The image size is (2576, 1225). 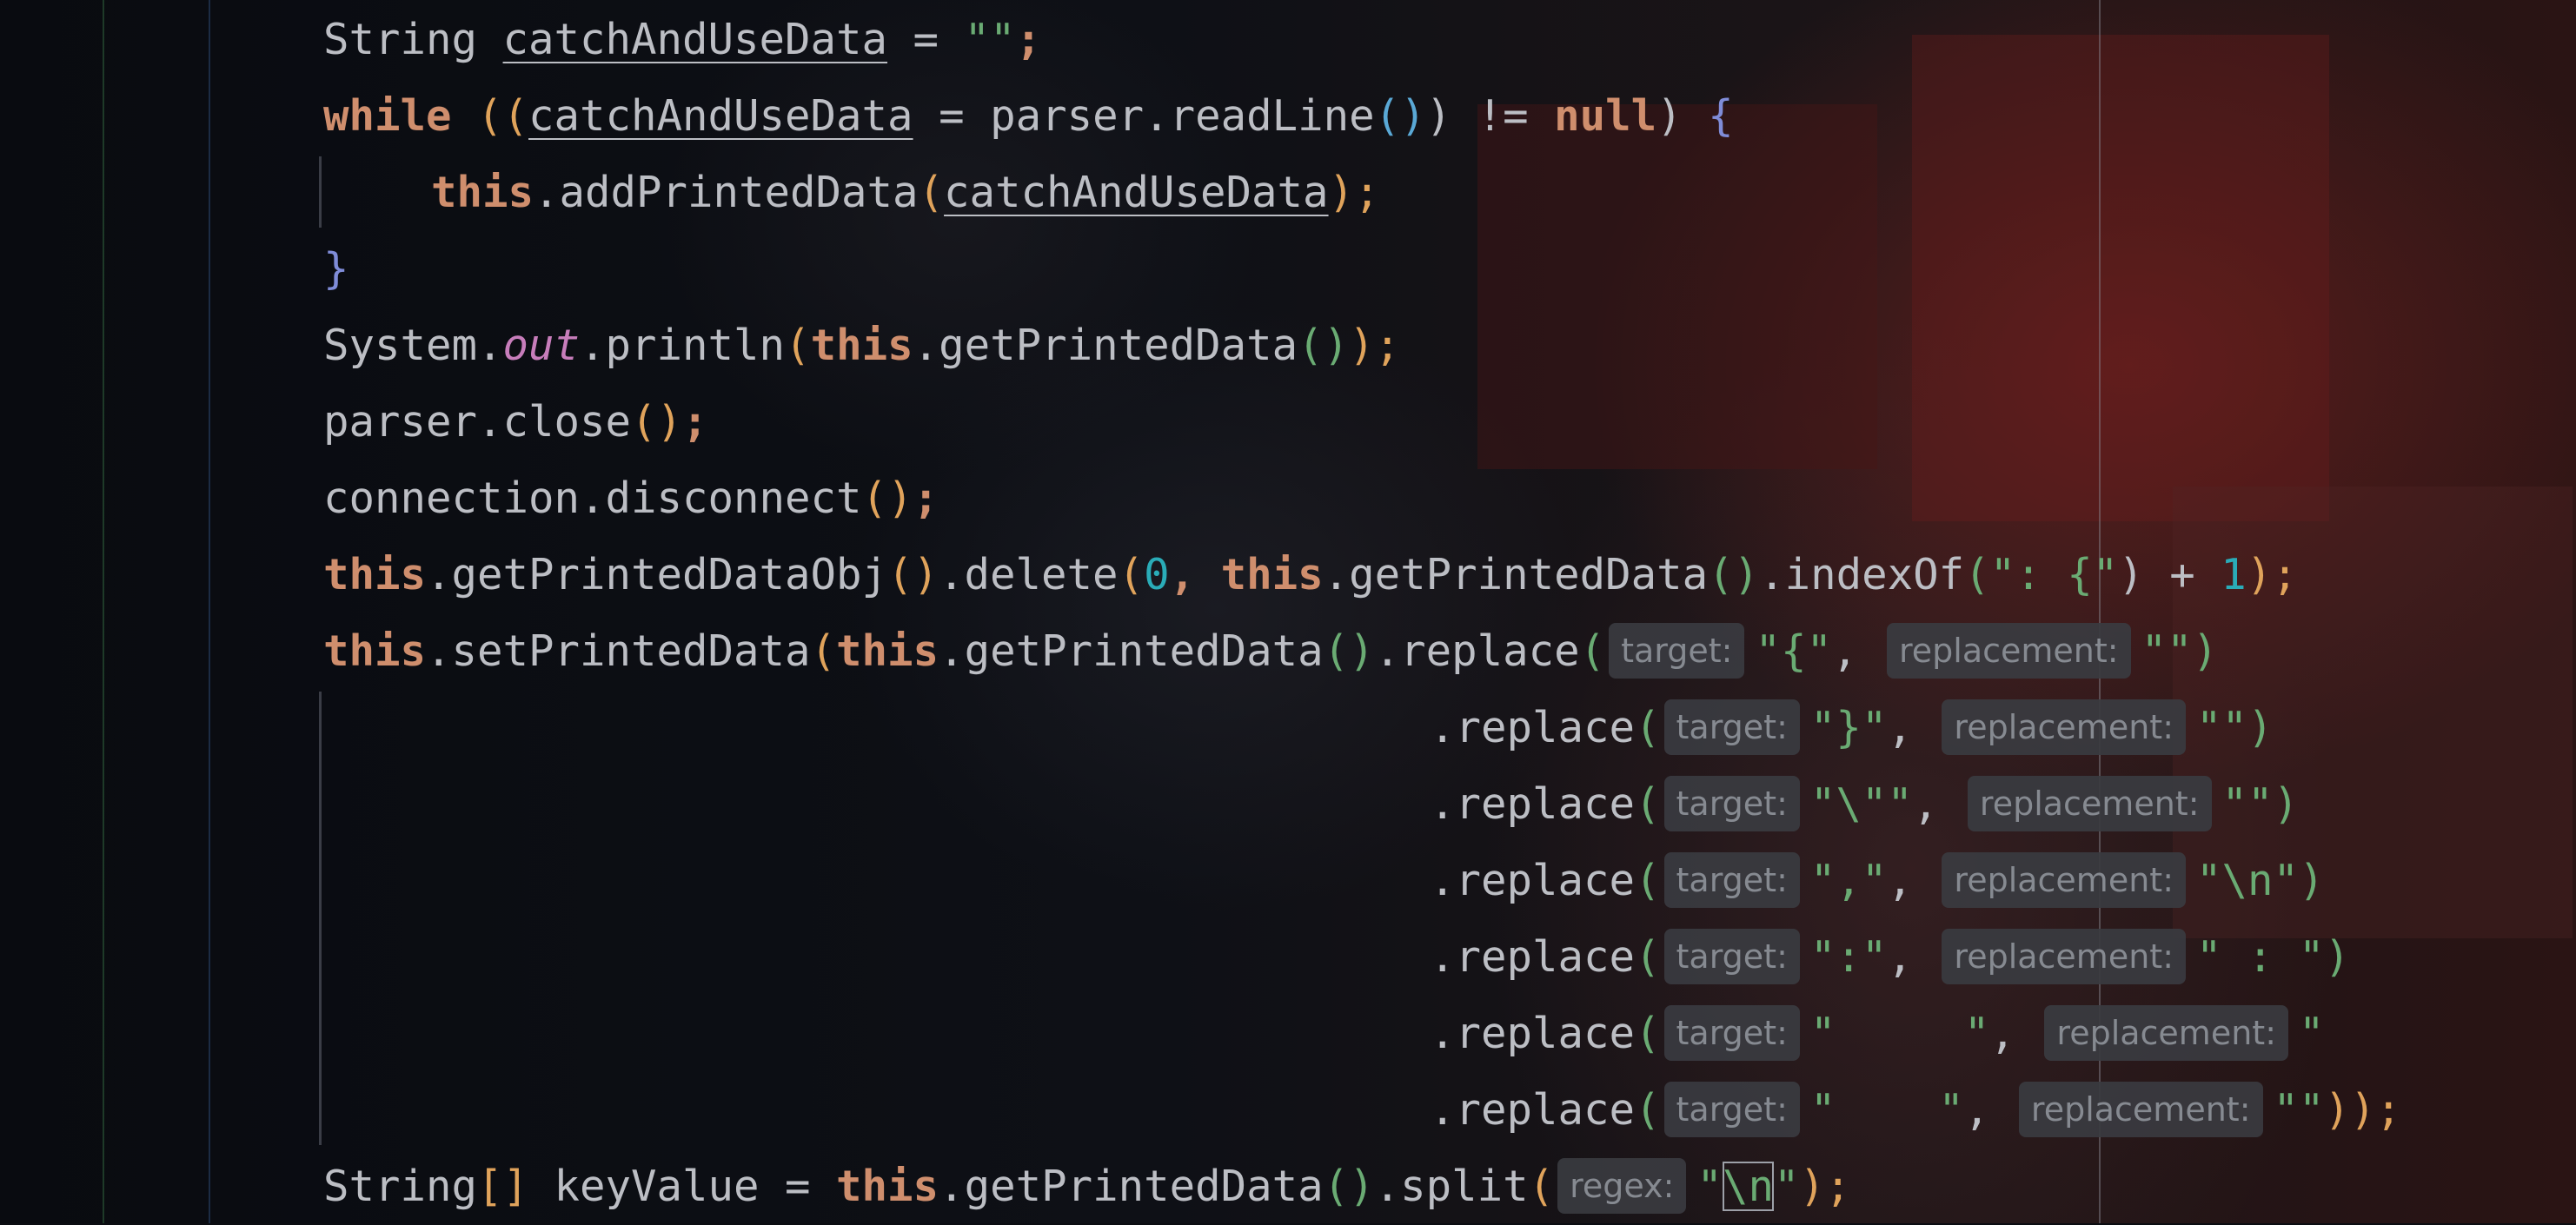 I want to click on code-token: .split, so click(x=1451, y=1186).